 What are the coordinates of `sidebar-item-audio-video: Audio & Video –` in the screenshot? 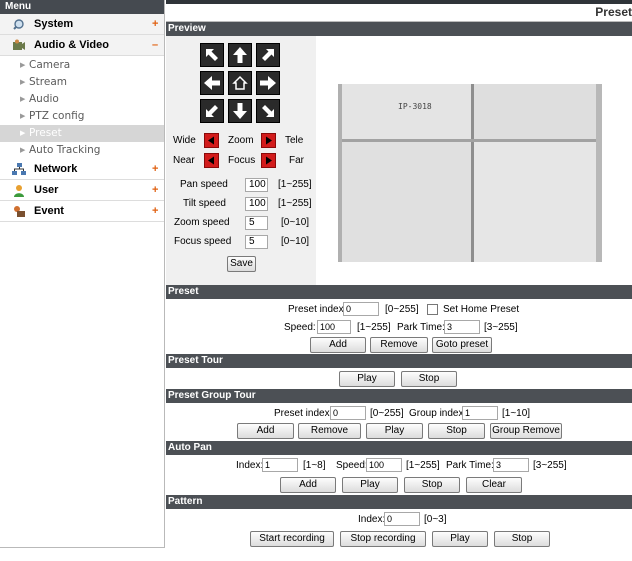 It's located at (82, 45).